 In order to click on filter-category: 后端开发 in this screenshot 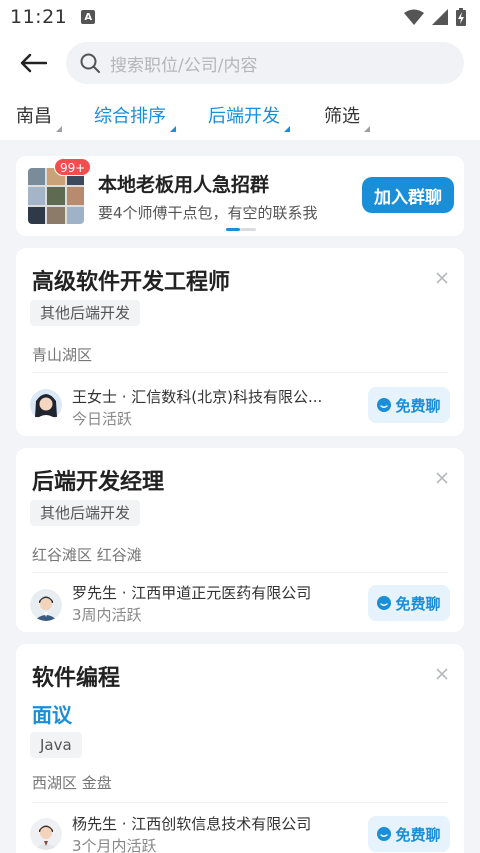, I will do `click(249, 117)`.